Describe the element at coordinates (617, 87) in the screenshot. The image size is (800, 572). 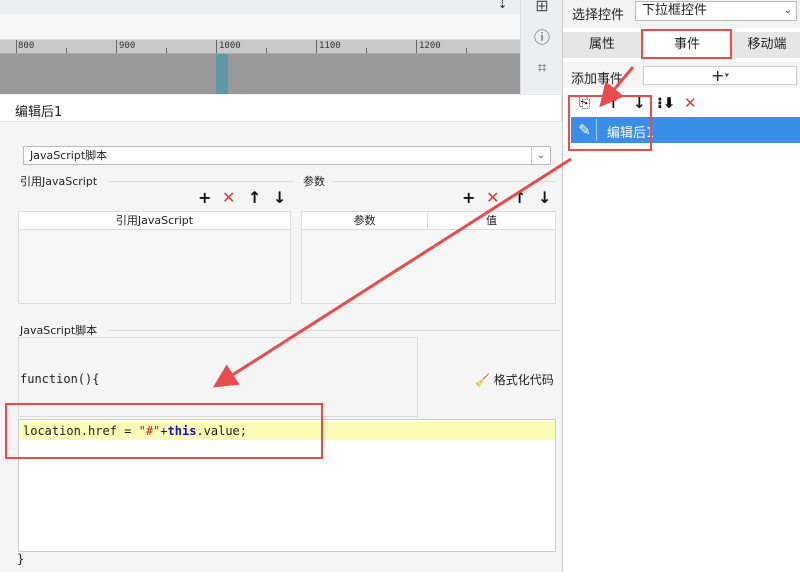
I see `annotation-arrow` at that location.